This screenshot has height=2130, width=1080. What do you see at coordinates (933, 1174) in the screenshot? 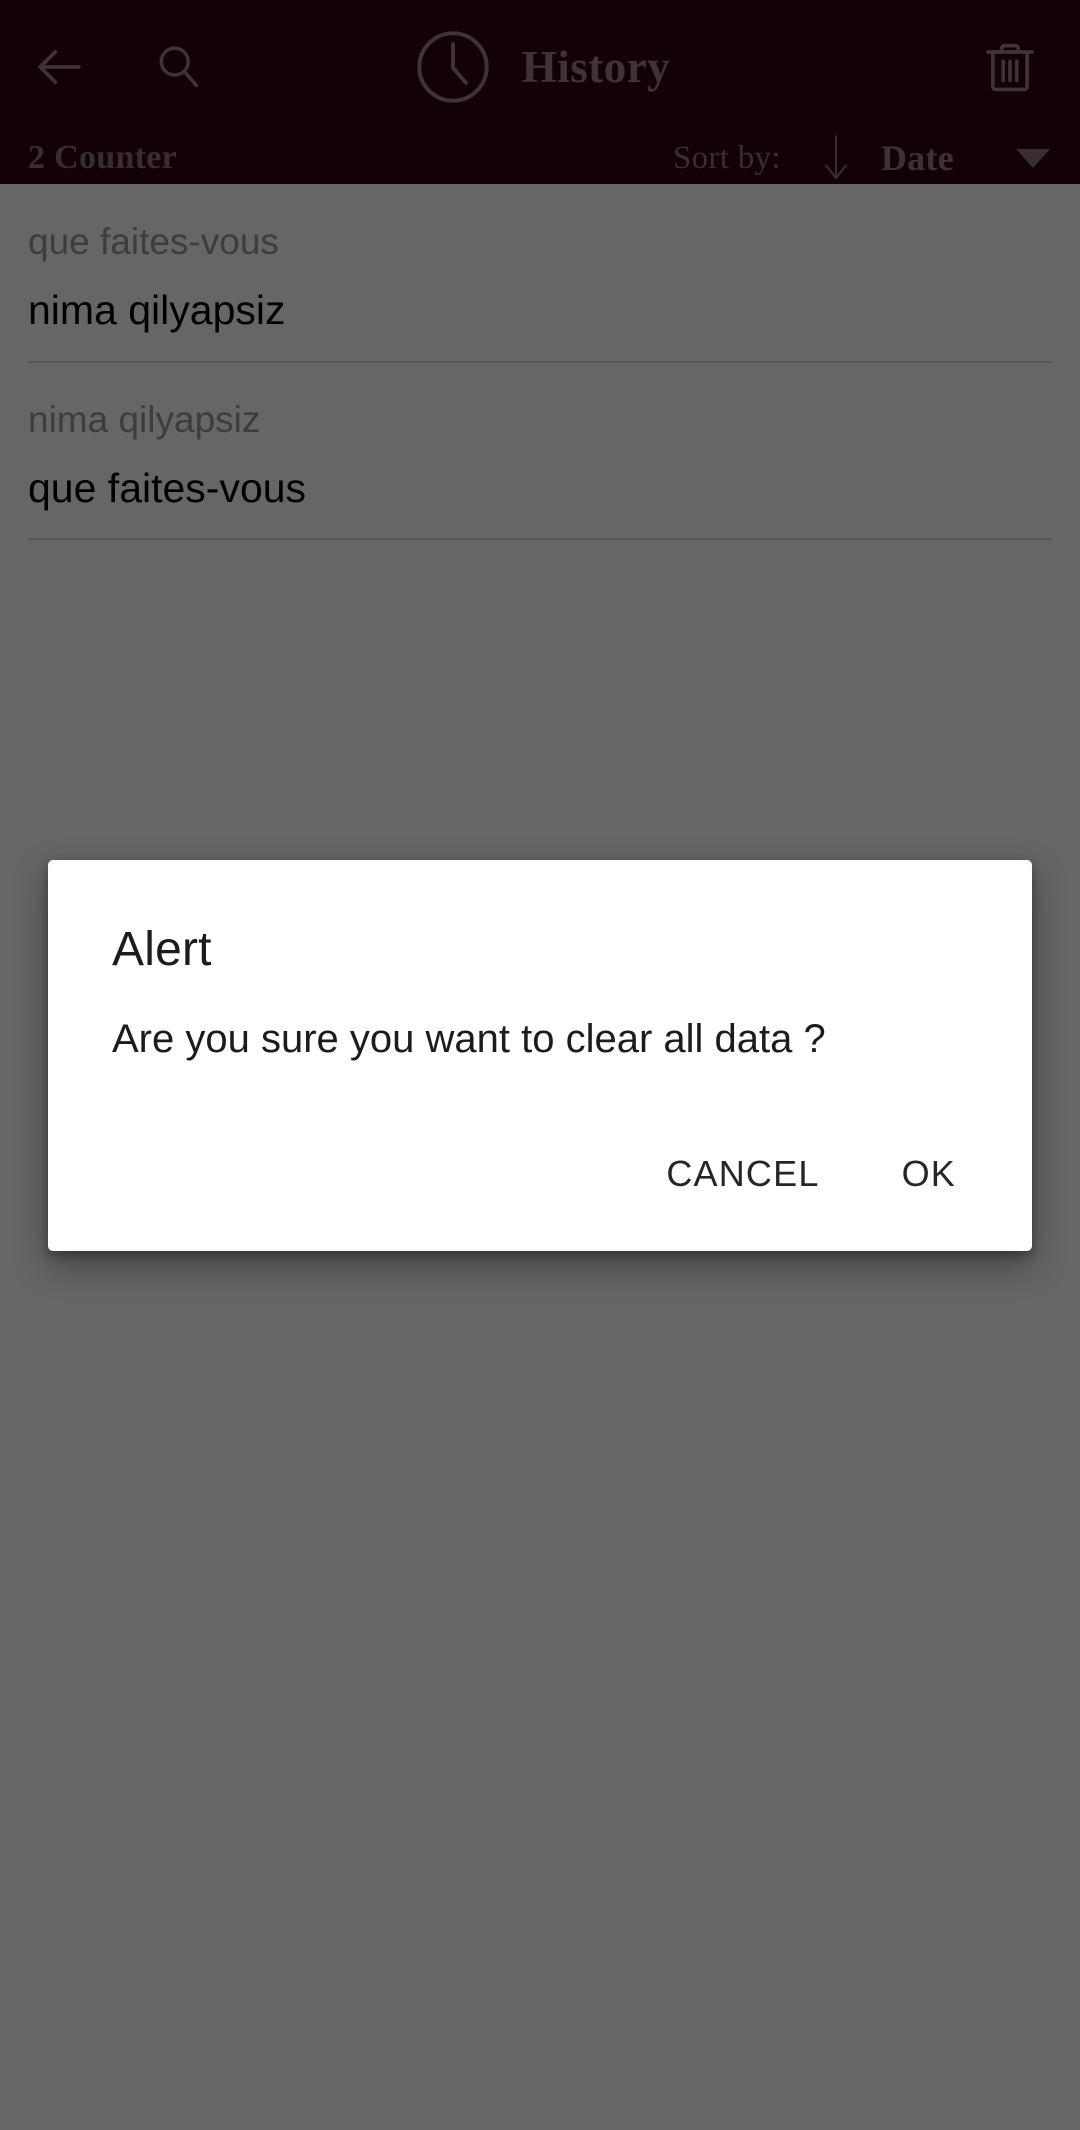
I see `ok-button: OK` at bounding box center [933, 1174].